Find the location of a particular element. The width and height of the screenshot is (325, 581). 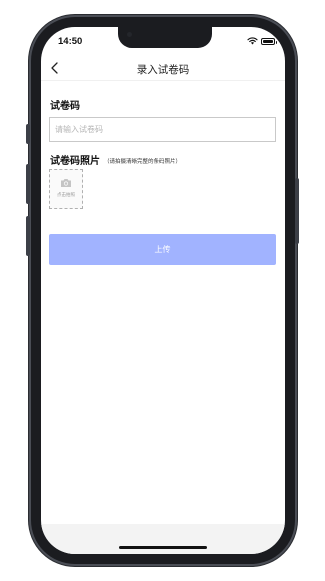

code-input is located at coordinates (162, 129).